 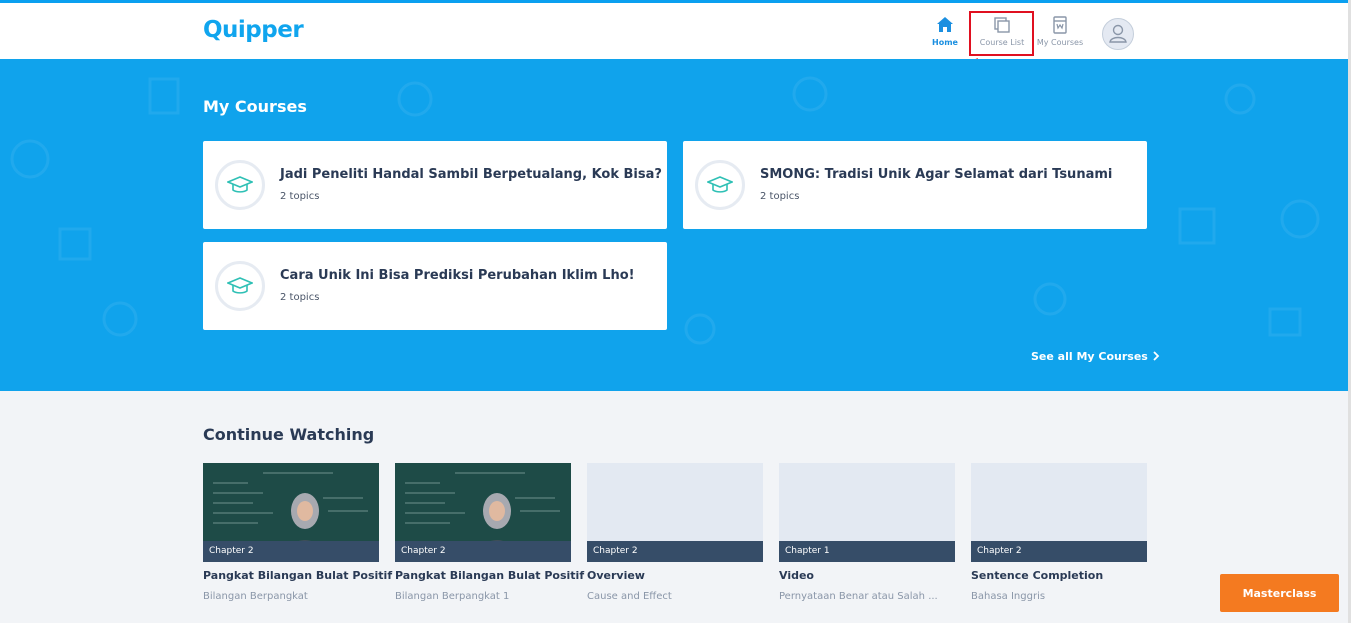 I want to click on annotation-highlight-box, so click(x=1001, y=33).